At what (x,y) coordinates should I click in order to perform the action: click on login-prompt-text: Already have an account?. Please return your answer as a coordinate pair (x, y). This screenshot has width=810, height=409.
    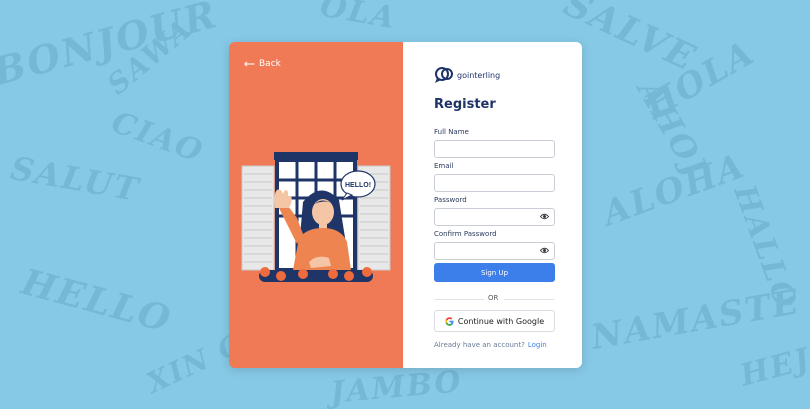
    Looking at the image, I should click on (479, 345).